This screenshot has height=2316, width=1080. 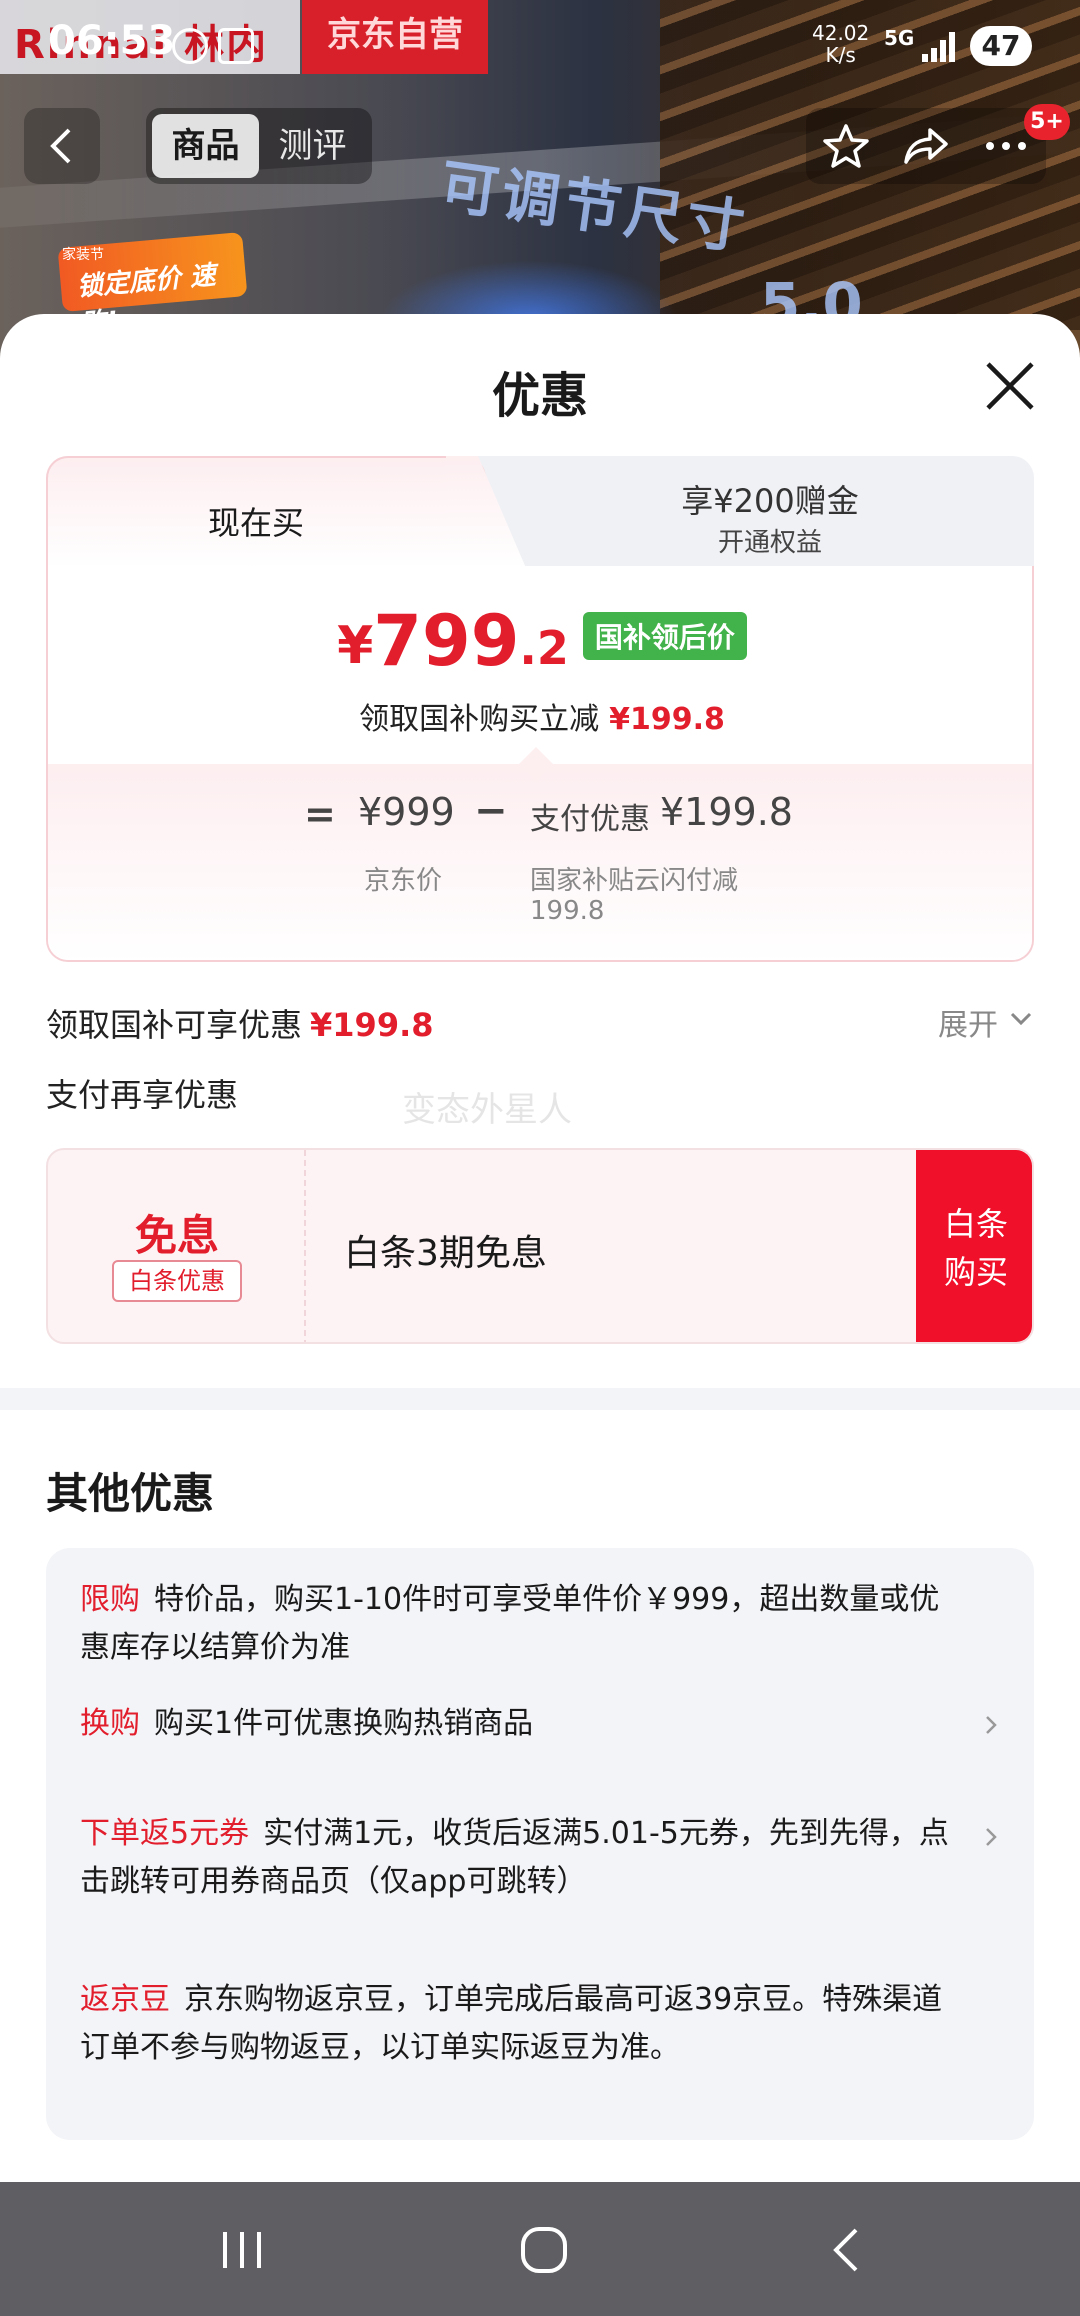 What do you see at coordinates (110, 1723) in the screenshot?
I see `offer-tag: 换购` at bounding box center [110, 1723].